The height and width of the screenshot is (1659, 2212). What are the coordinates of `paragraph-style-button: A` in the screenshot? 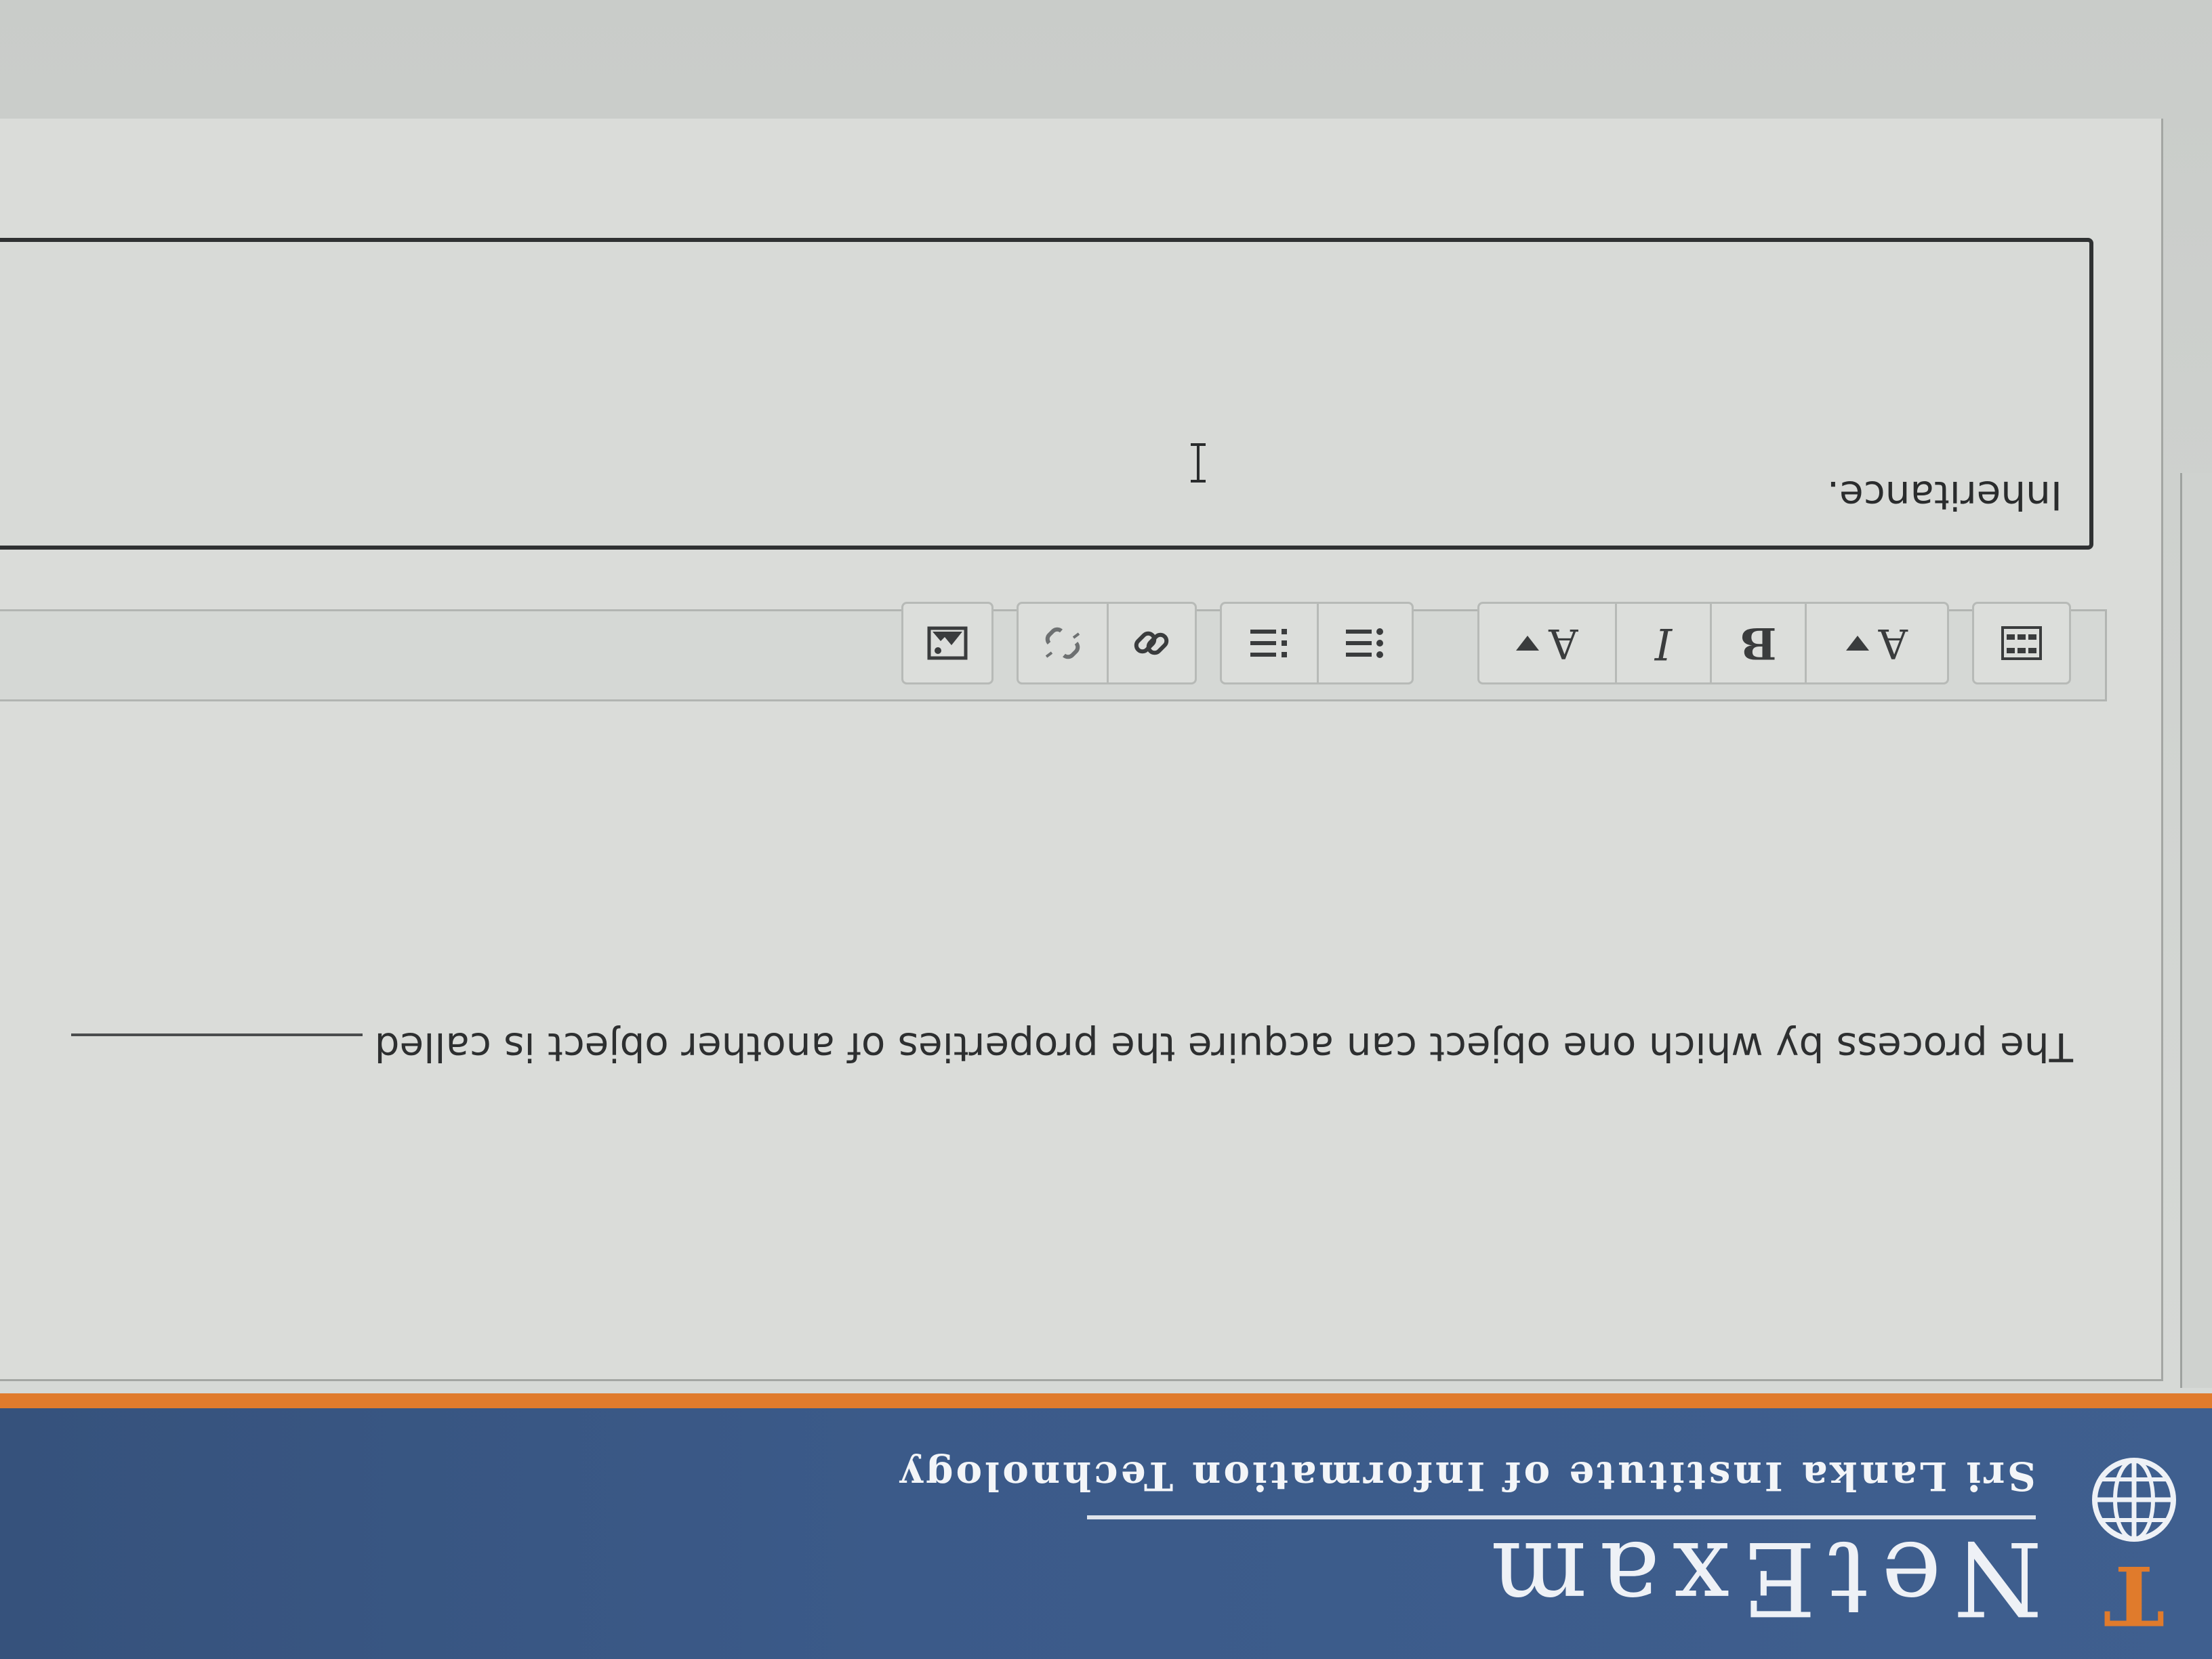 It's located at (1876, 643).